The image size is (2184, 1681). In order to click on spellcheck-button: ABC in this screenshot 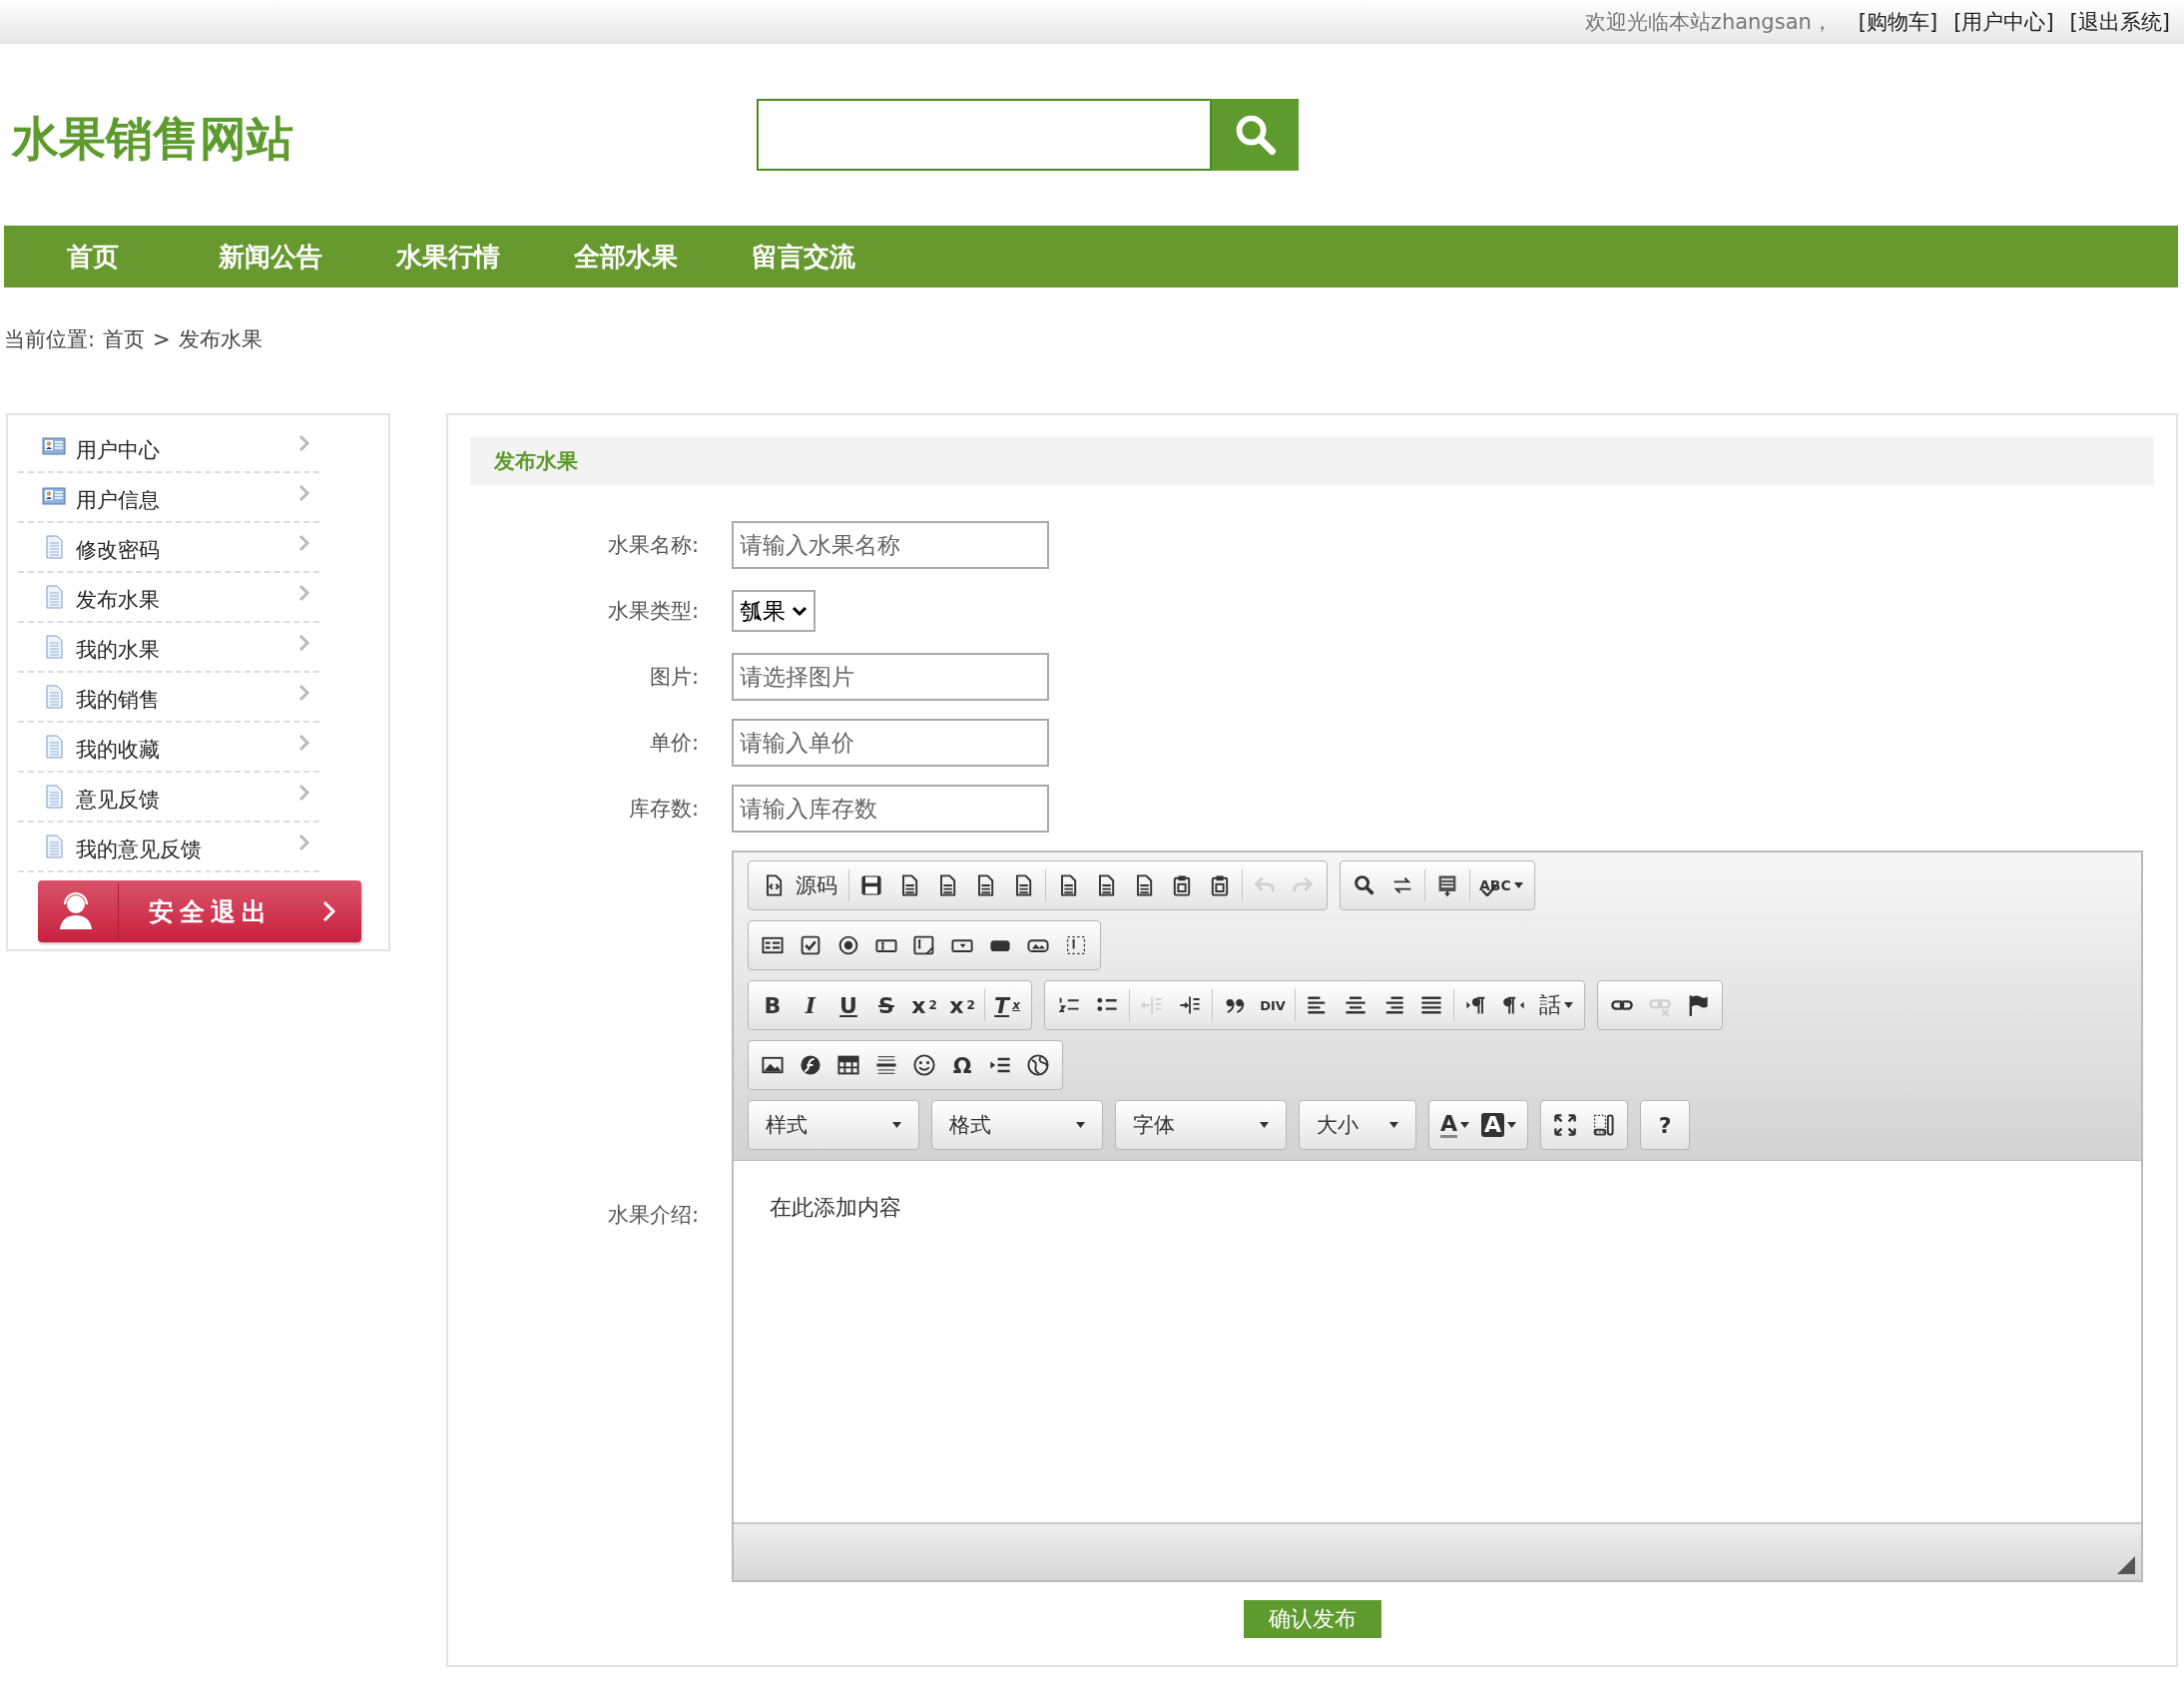, I will do `click(1501, 885)`.